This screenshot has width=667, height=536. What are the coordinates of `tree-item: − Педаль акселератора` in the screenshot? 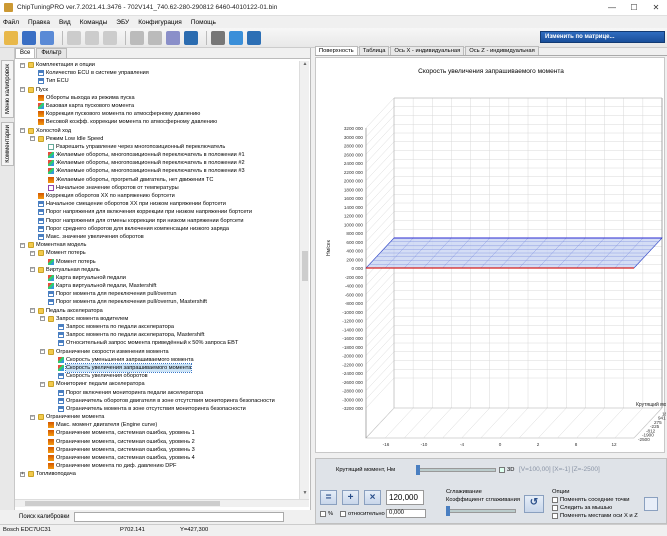 It's located at (157, 311).